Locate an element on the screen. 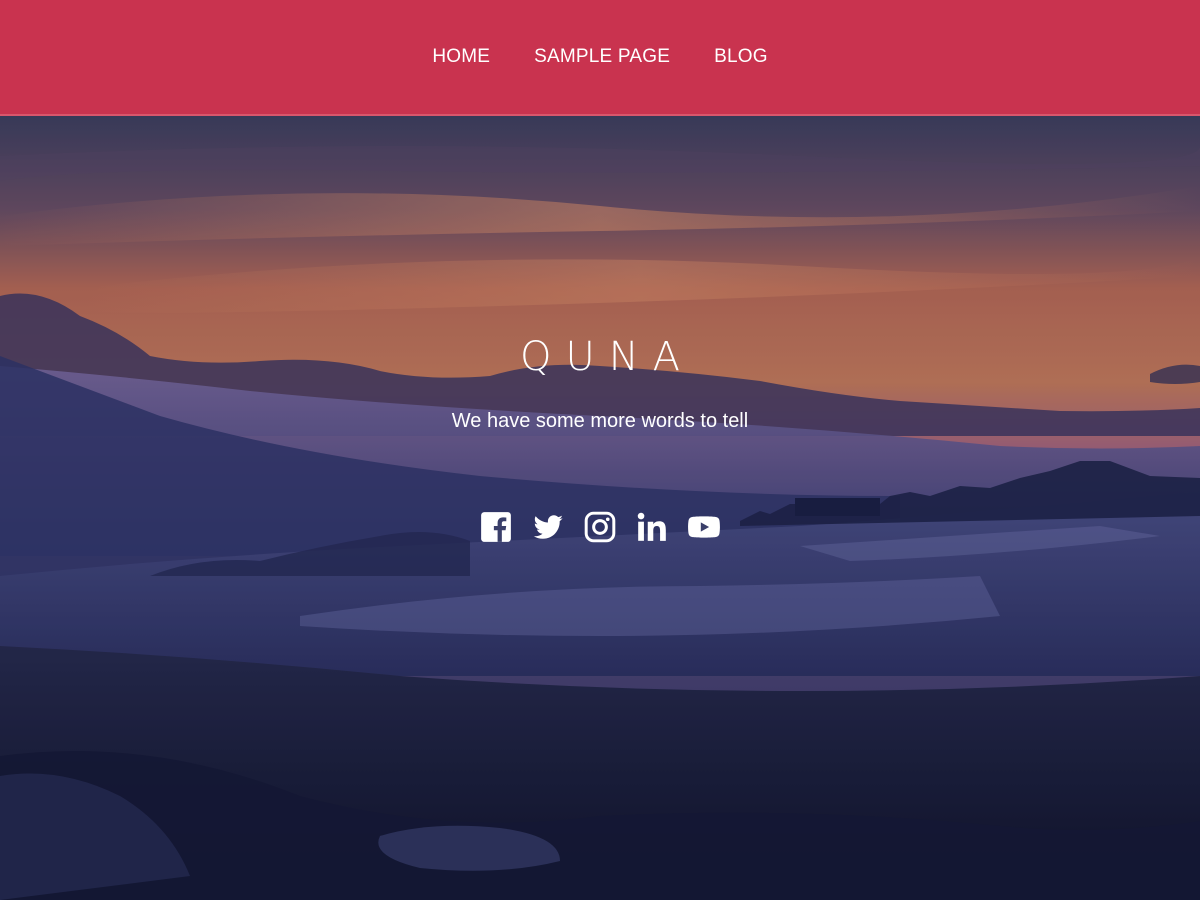  nav-item-sample-page: SAMPLE PAGE is located at coordinates (602, 57).